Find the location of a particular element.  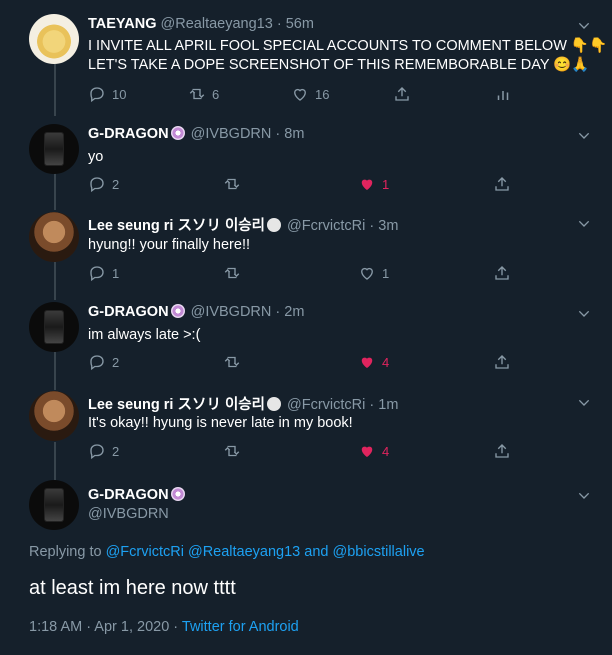

heart-icon is located at coordinates (300, 94).